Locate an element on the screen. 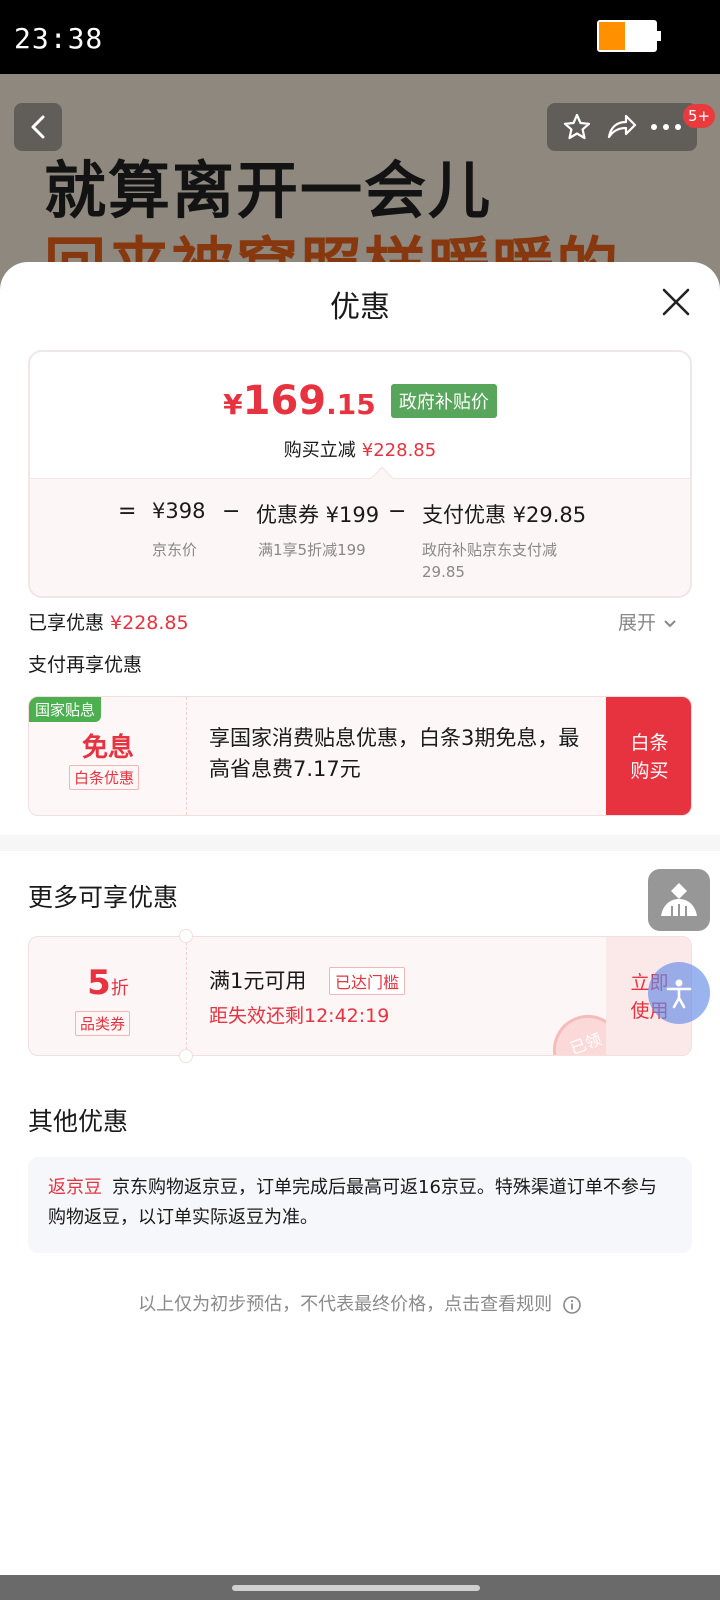  coupon-value: 优惠券 ¥199 is located at coordinates (318, 515).